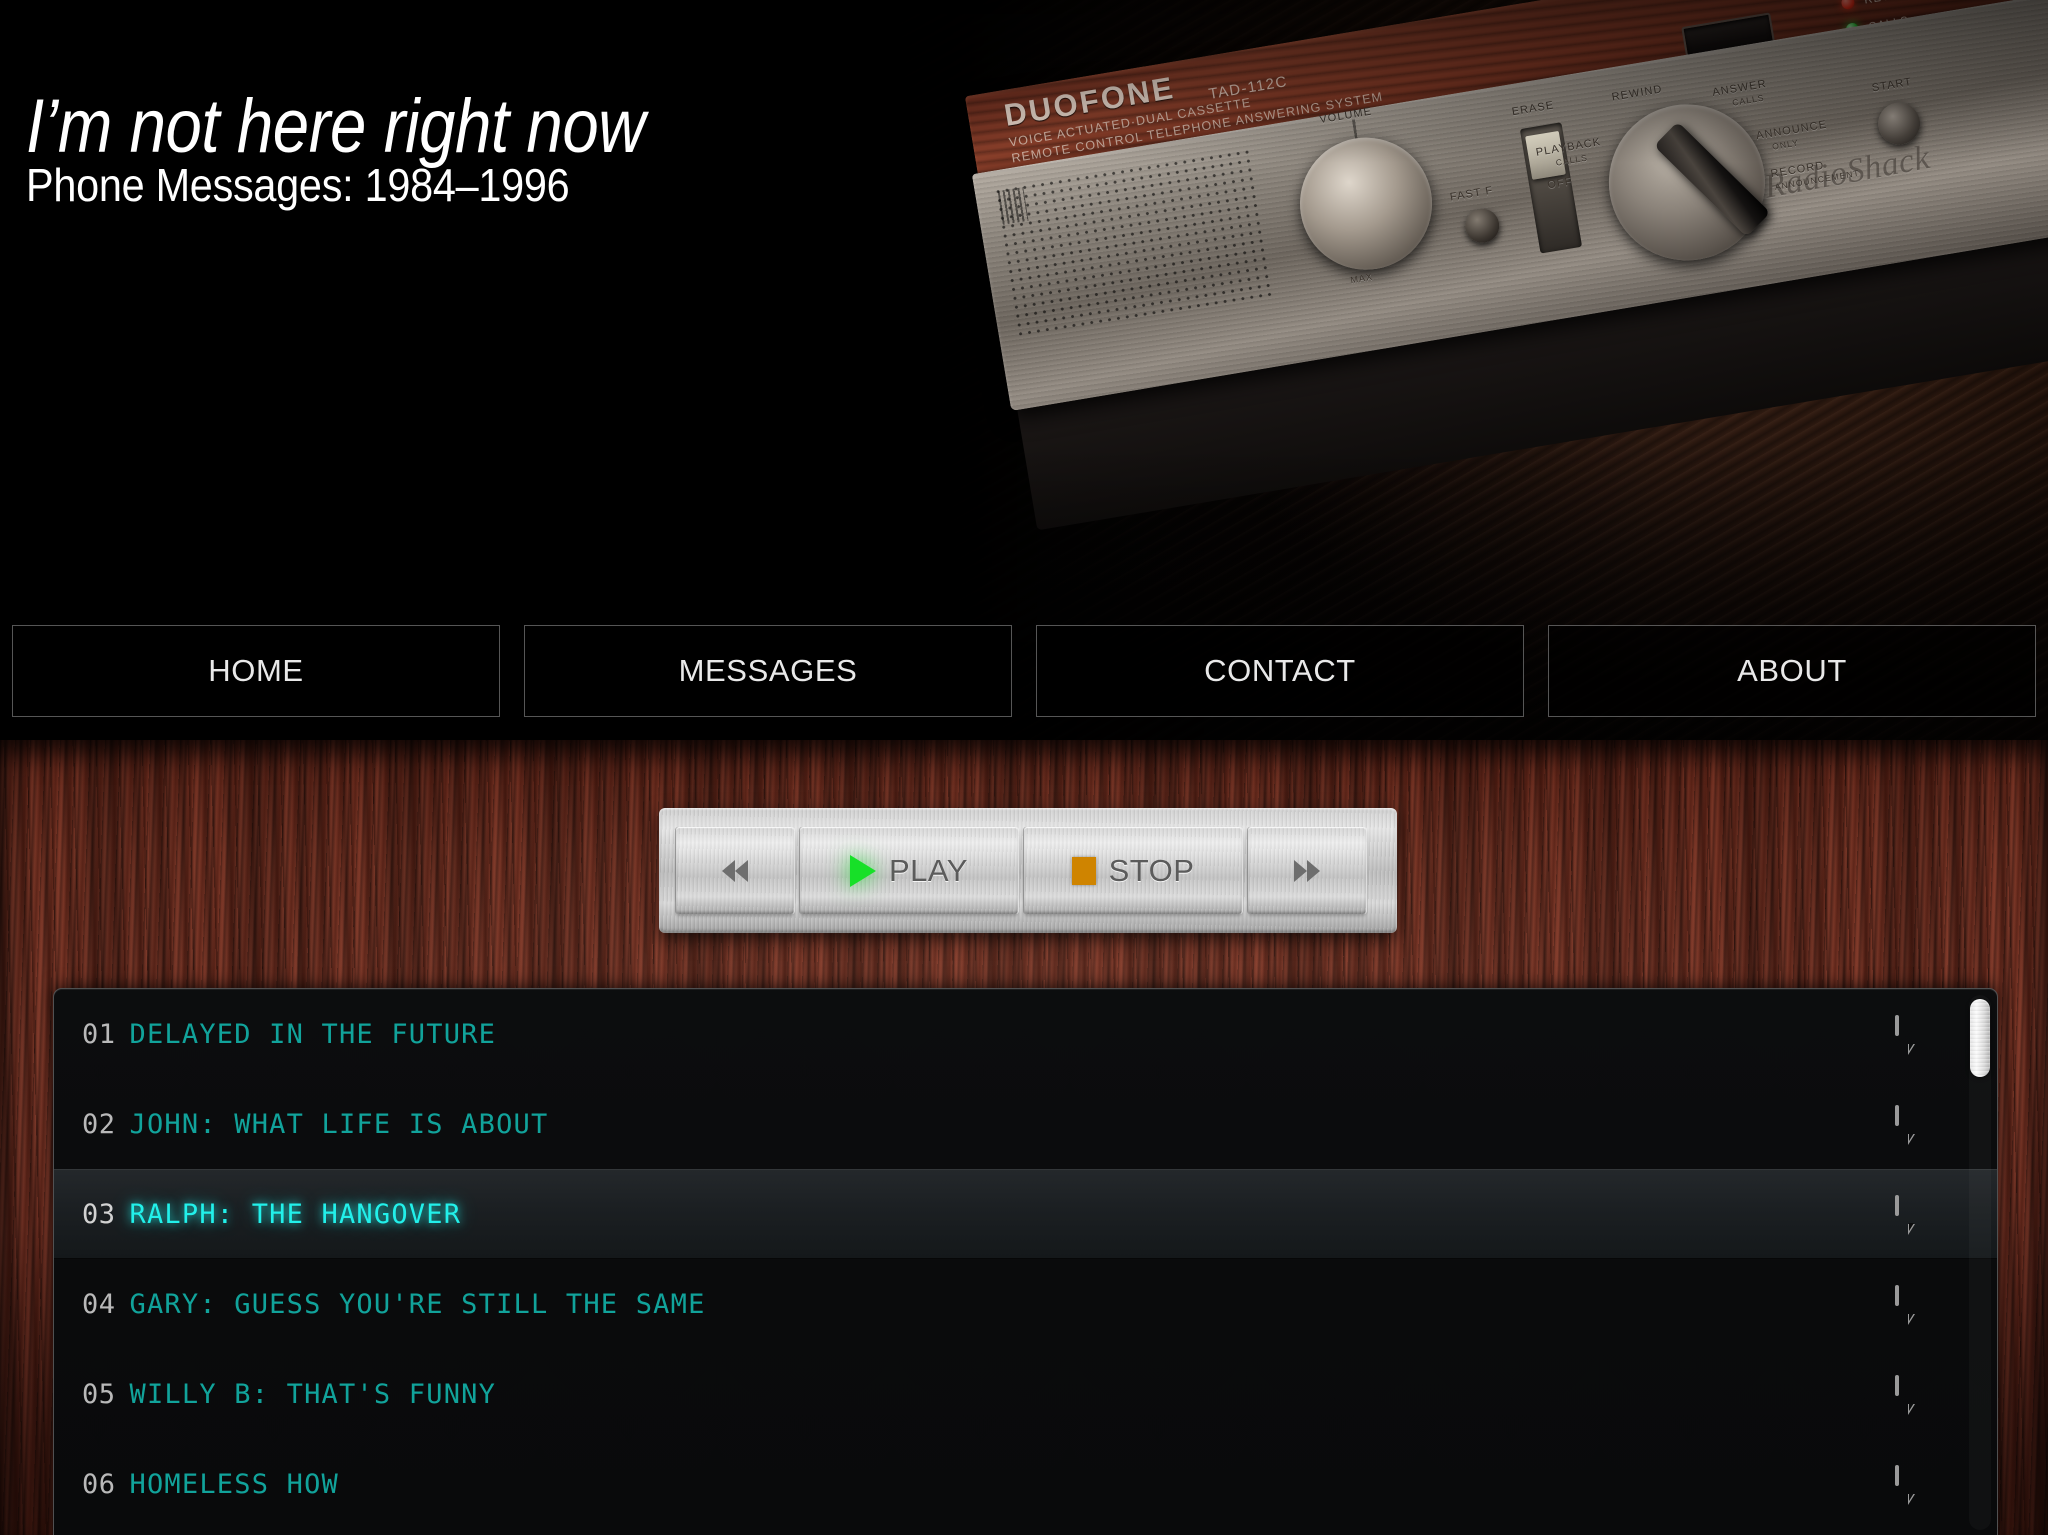 The image size is (2048, 1535). Describe the element at coordinates (336, 126) in the screenshot. I see `page-title: I’m not here right now` at that location.